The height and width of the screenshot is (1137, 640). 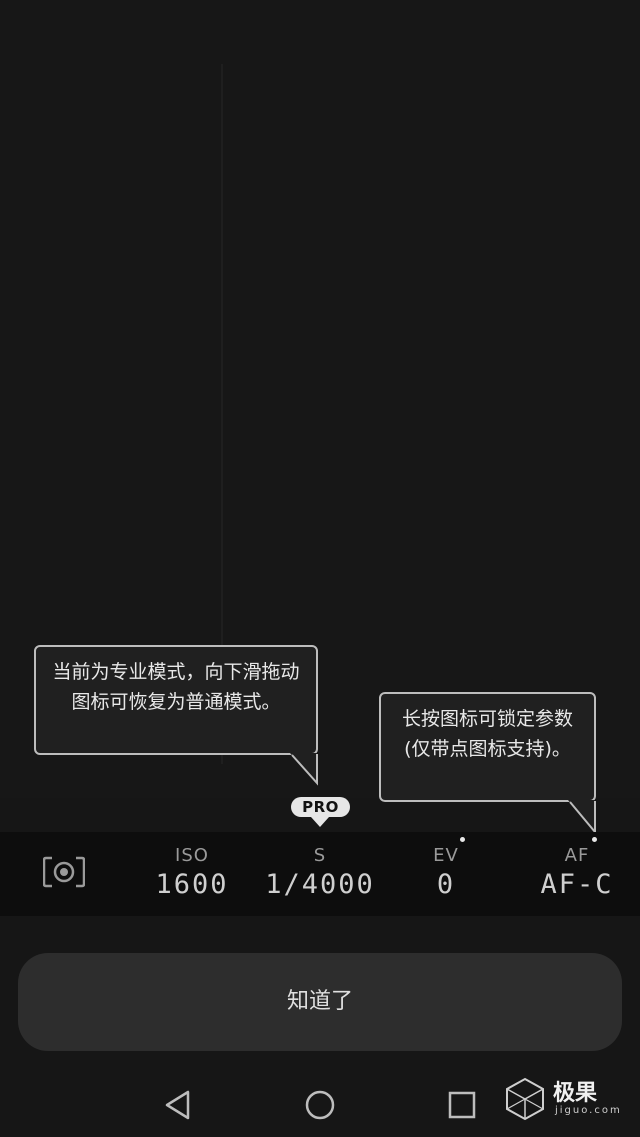 I want to click on lock-param-tooltip: 长按图标可锁定参数 (仅带点图标支持)。, so click(x=487, y=747).